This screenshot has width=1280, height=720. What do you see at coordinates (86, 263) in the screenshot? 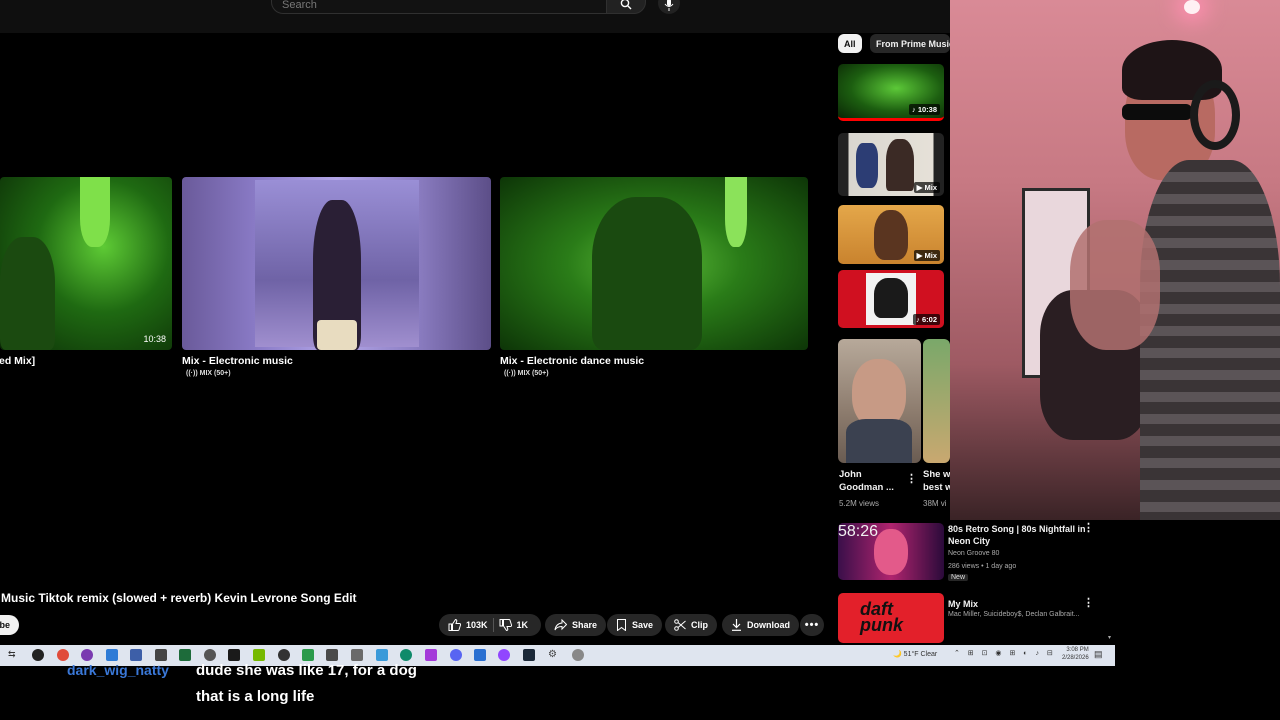
I see `endcard-video-1: 10:38` at bounding box center [86, 263].